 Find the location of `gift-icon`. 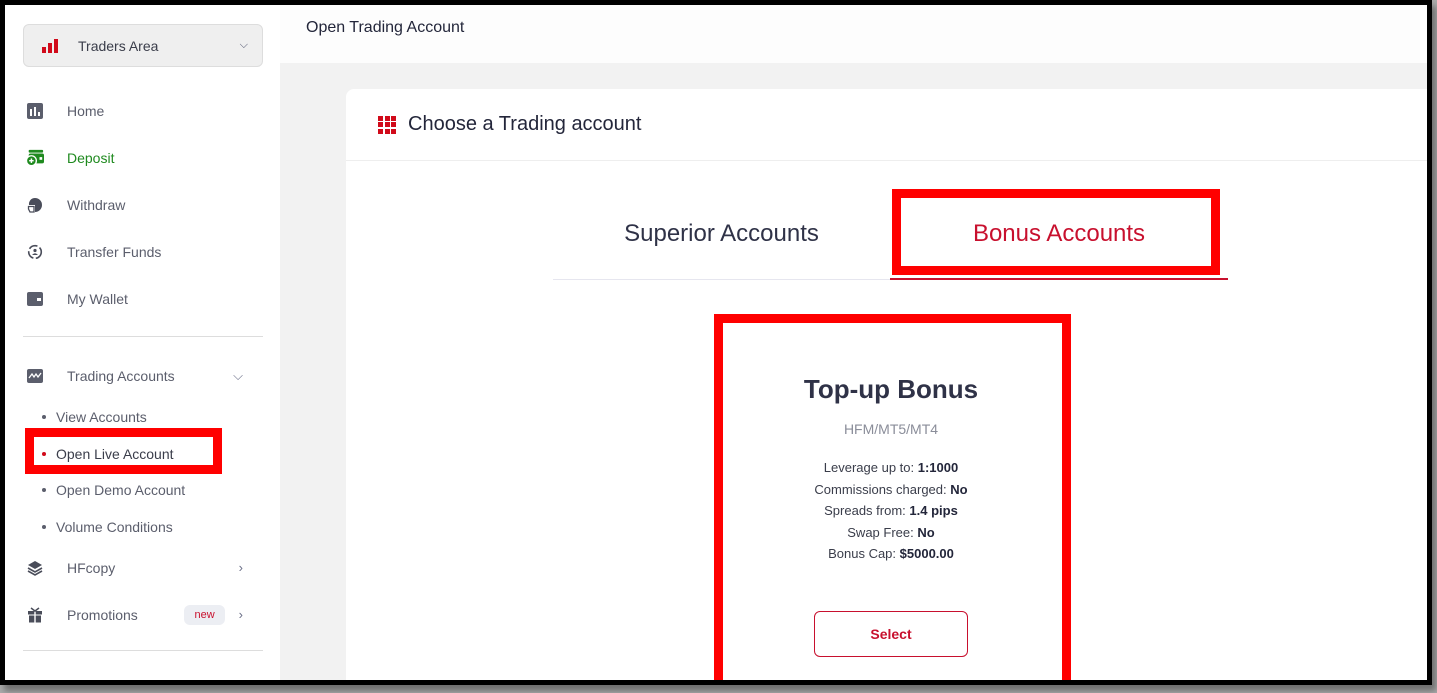

gift-icon is located at coordinates (35, 615).